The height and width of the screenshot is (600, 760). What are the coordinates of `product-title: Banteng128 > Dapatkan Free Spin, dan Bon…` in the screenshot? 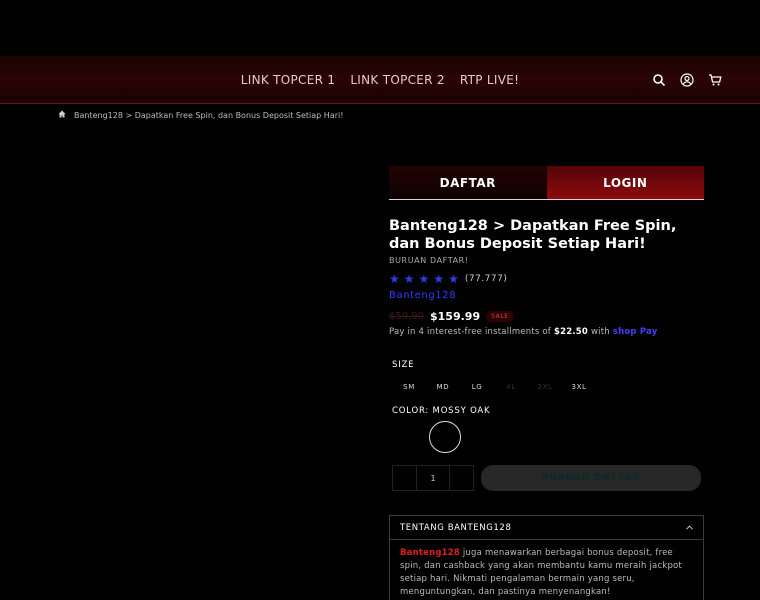 It's located at (533, 235).